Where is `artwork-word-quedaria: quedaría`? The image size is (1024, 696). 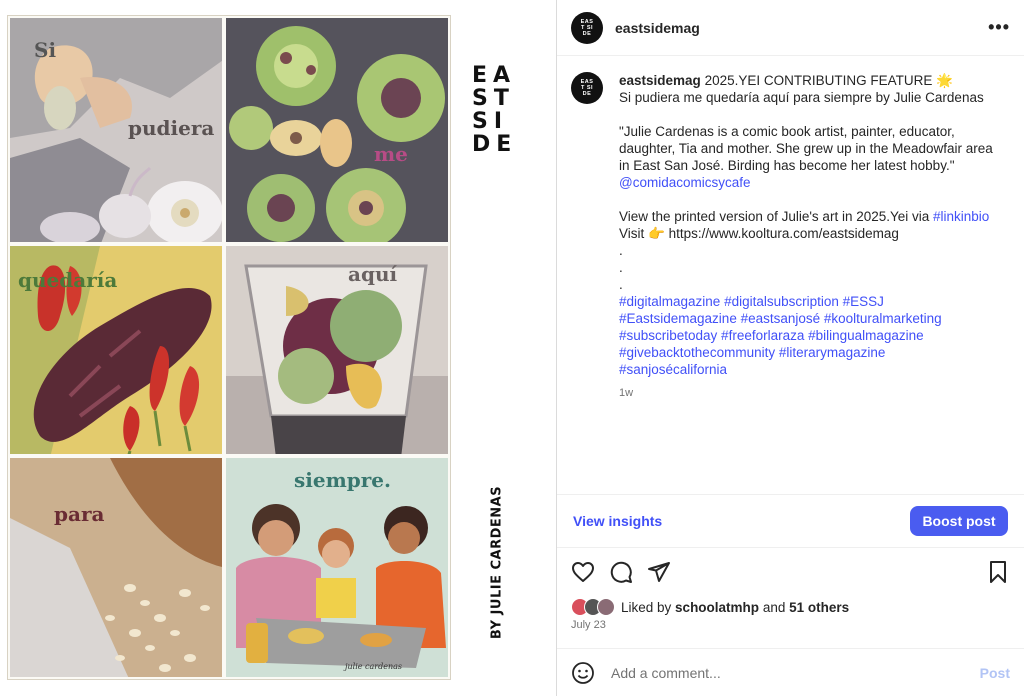
artwork-word-quedaria: quedaría is located at coordinates (68, 280).